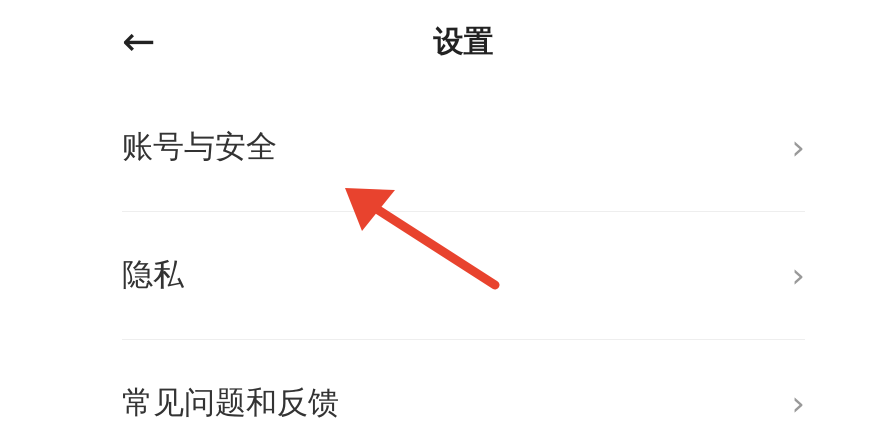 The height and width of the screenshot is (442, 896). Describe the element at coordinates (139, 42) in the screenshot. I see `back-button: ←` at that location.